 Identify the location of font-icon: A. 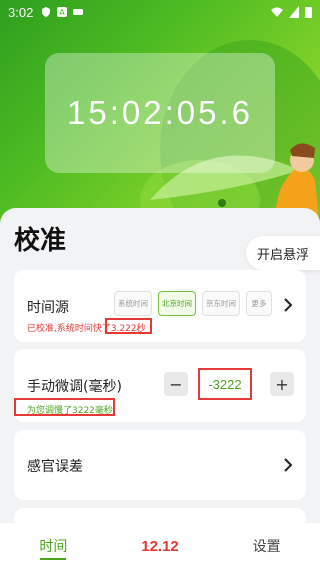
(62, 12).